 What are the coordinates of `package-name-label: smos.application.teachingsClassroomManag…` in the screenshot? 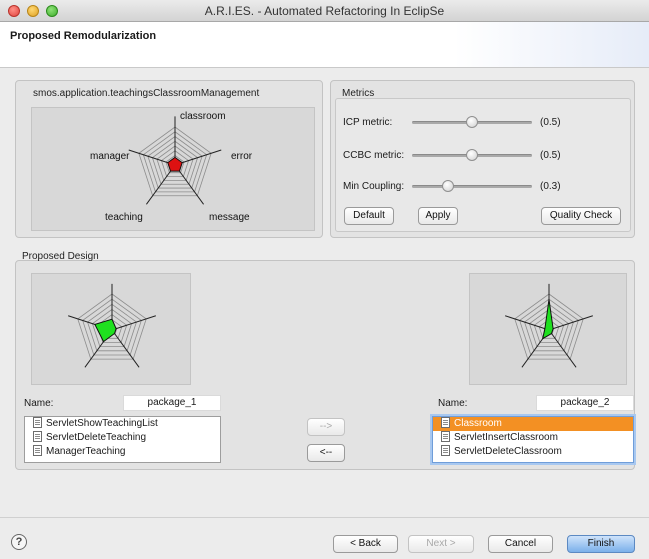 It's located at (146, 93).